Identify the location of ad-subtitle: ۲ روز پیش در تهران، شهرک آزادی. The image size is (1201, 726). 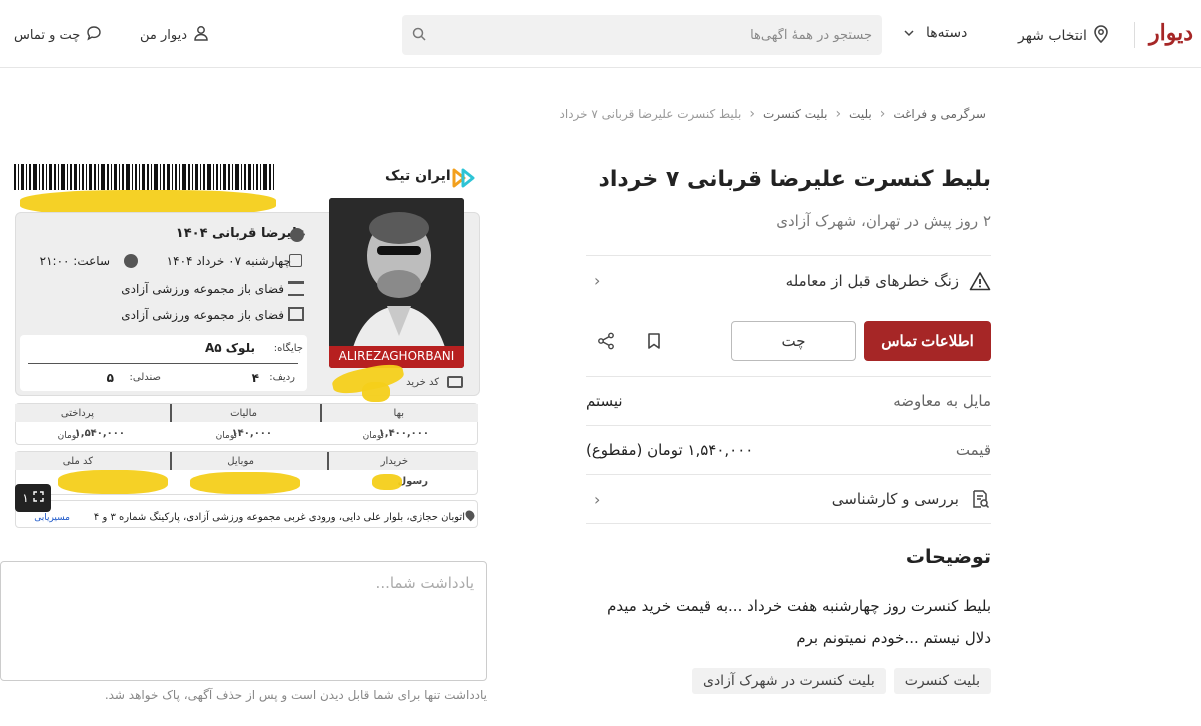
(883, 221).